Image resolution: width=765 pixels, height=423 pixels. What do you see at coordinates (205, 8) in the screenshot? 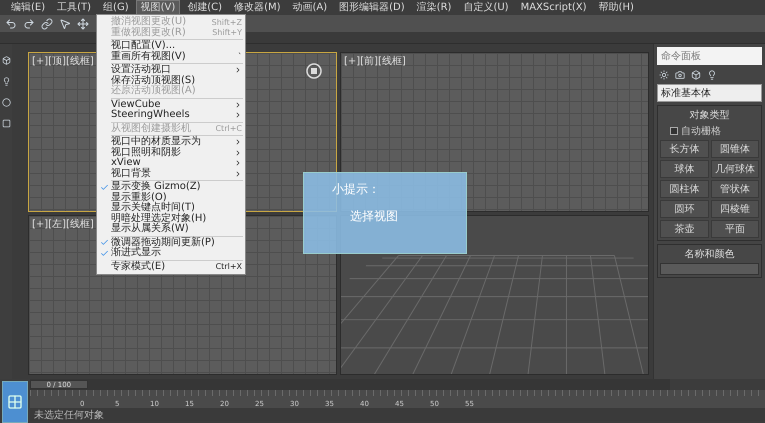
I see `menu-item: 创建(C)` at bounding box center [205, 8].